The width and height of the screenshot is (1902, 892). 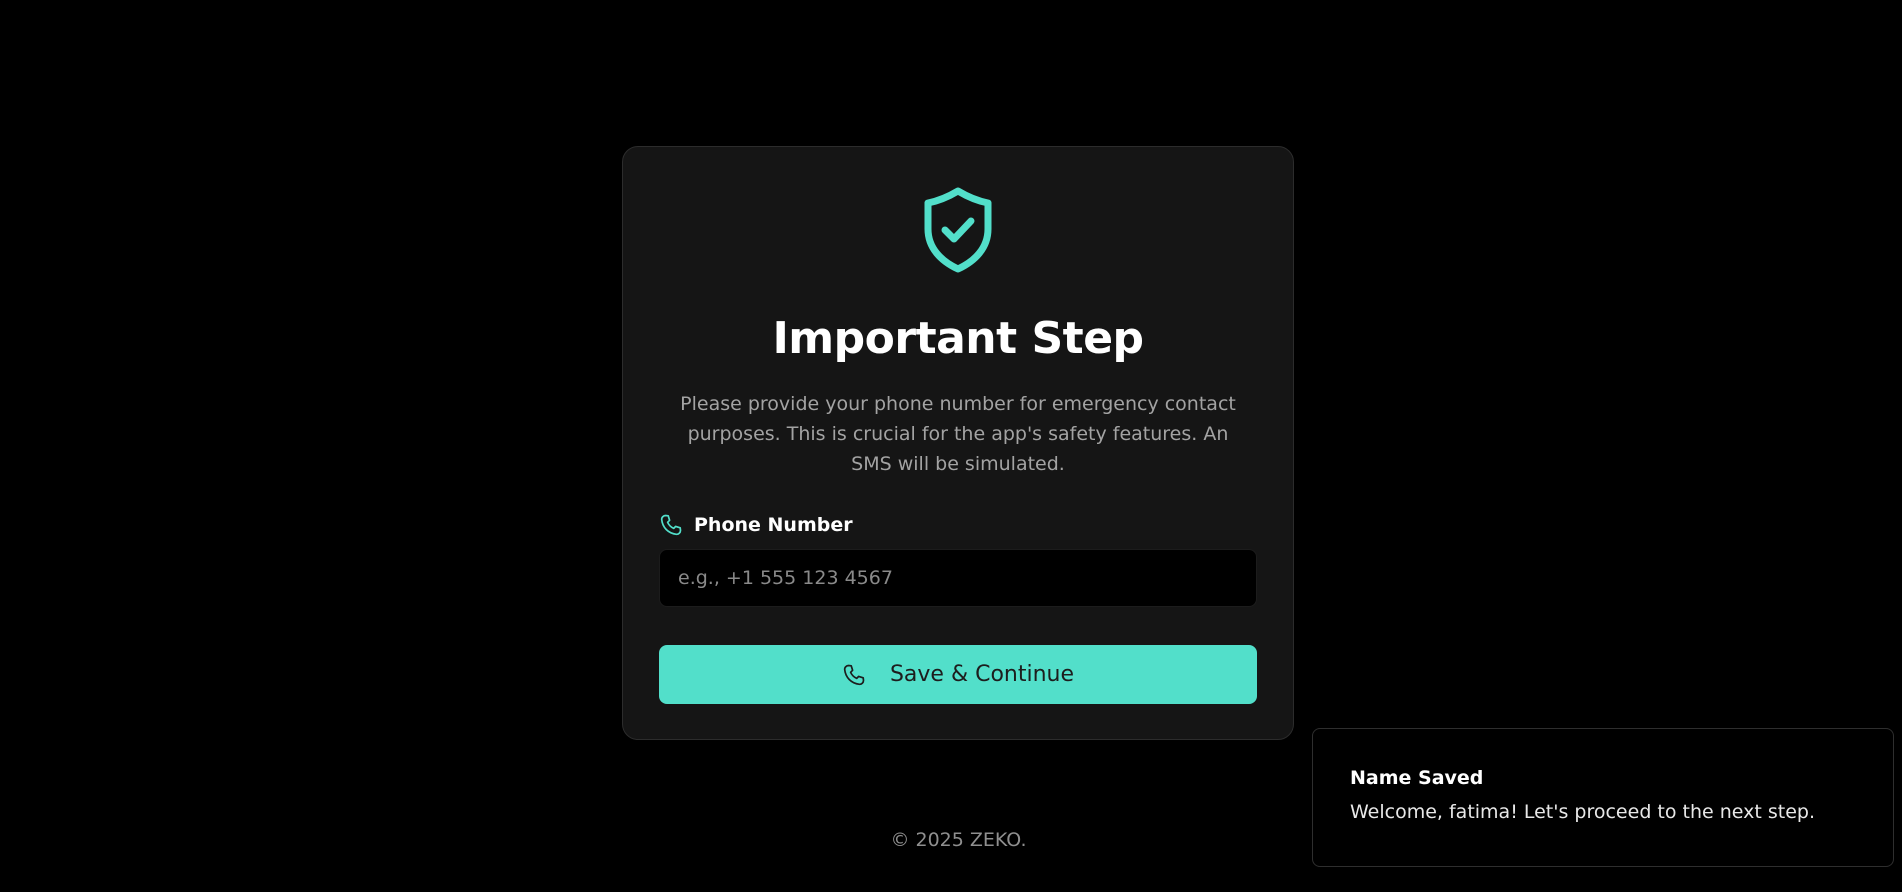 I want to click on phone-number-input, so click(x=958, y=578).